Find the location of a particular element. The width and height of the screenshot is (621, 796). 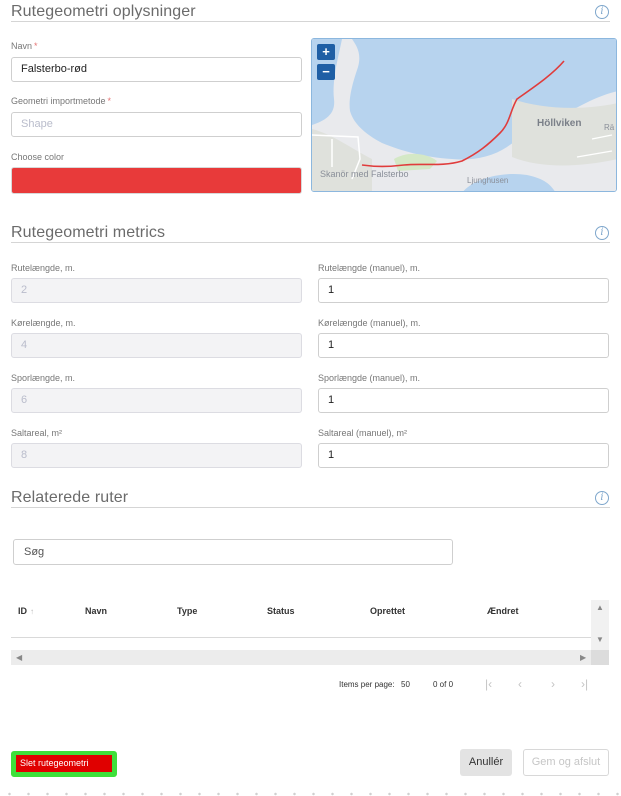

scroll-left-icon: ◀ is located at coordinates (19, 657).